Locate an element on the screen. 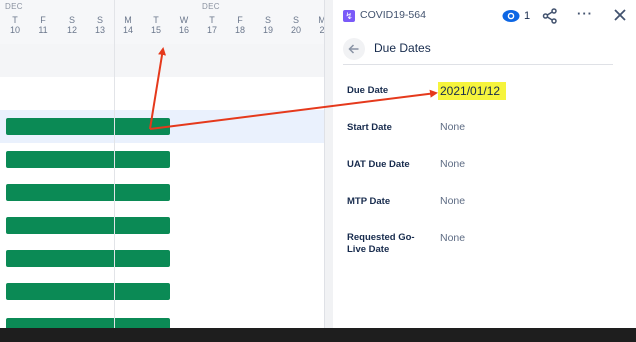  share-icon is located at coordinates (550, 16).